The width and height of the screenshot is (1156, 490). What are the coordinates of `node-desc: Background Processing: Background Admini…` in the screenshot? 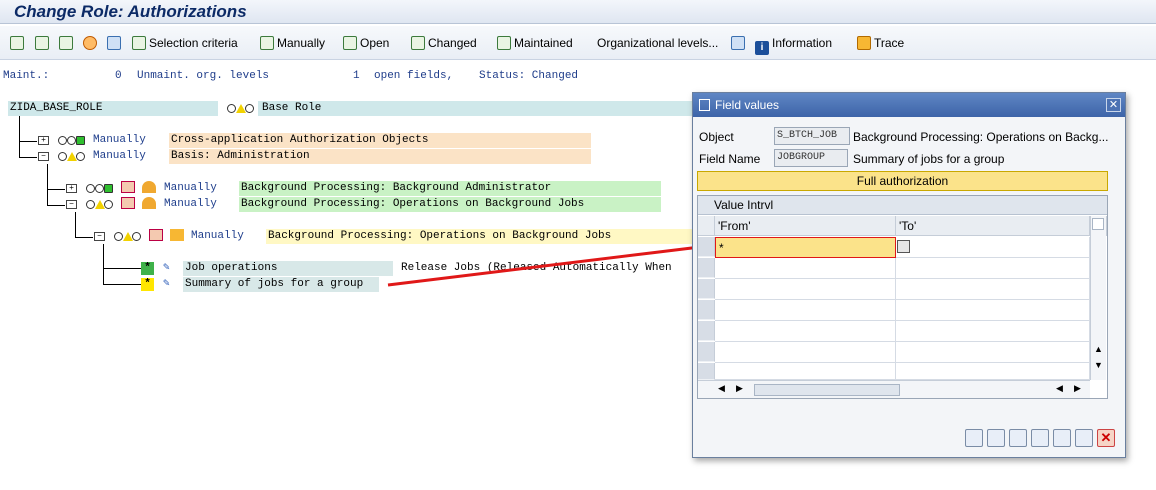 It's located at (450, 188).